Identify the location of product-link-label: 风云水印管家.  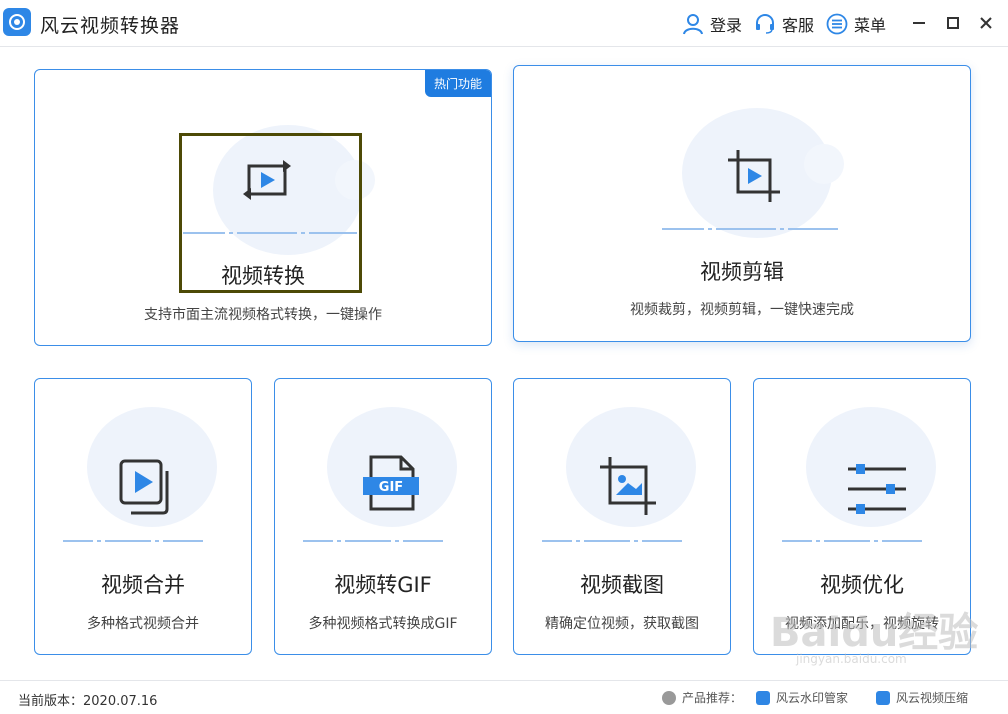
(812, 698).